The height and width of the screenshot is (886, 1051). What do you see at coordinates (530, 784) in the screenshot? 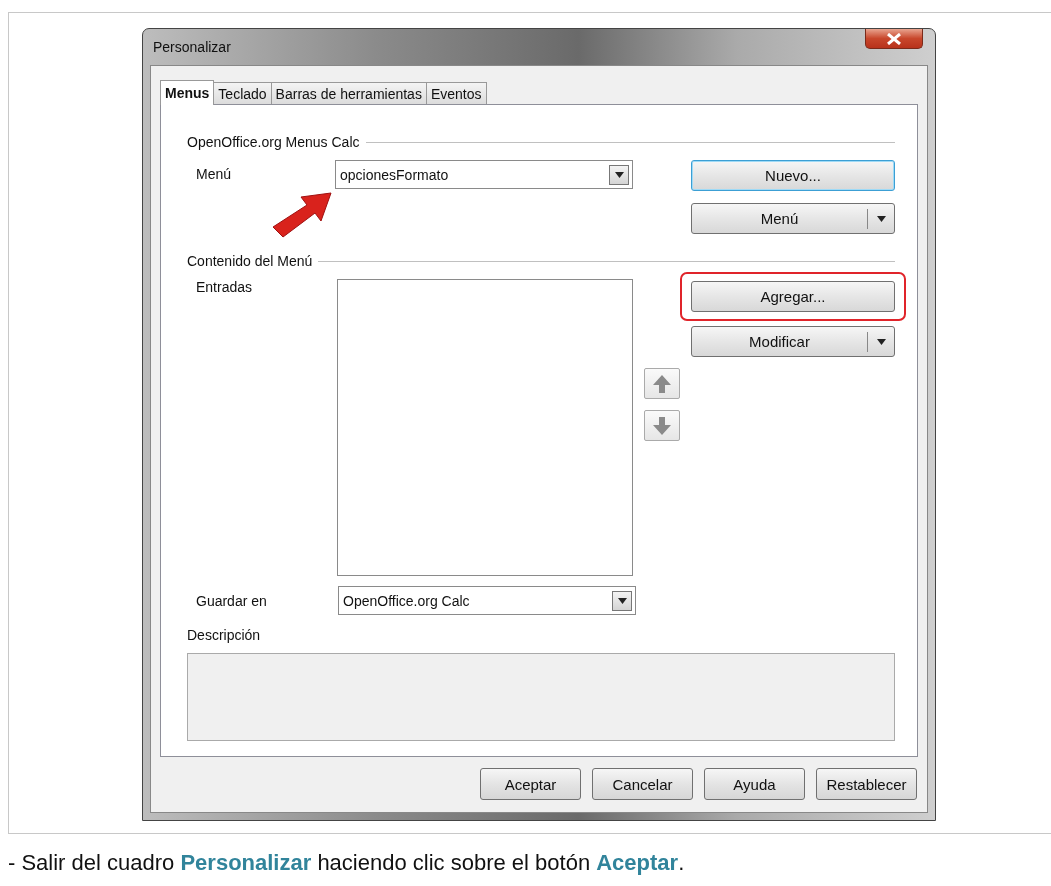
I see `dialog-button: Aceptar` at bounding box center [530, 784].